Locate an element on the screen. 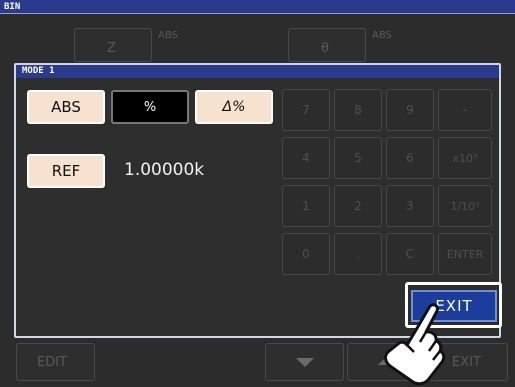  window-title-bar is located at coordinates (257, 7).